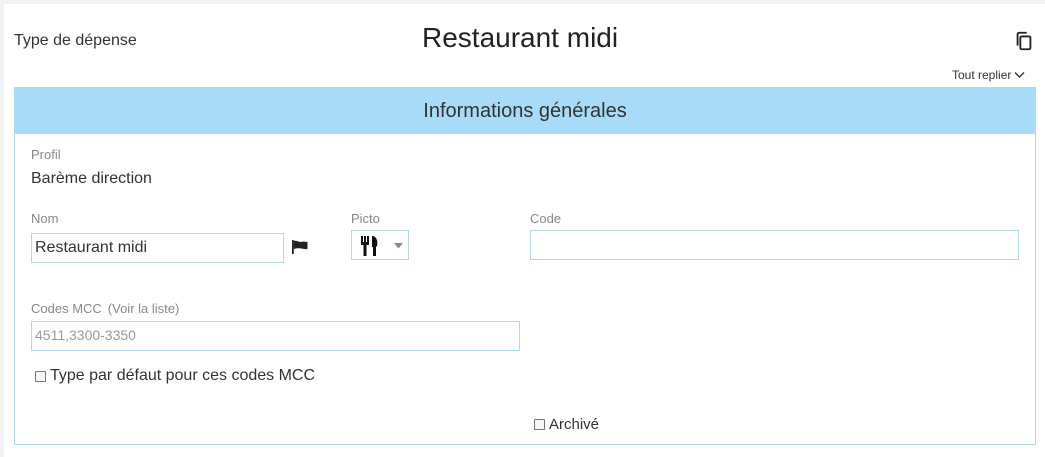 Image resolution: width=1045 pixels, height=457 pixels. Describe the element at coordinates (46, 154) in the screenshot. I see `profil-label: Profil` at that location.